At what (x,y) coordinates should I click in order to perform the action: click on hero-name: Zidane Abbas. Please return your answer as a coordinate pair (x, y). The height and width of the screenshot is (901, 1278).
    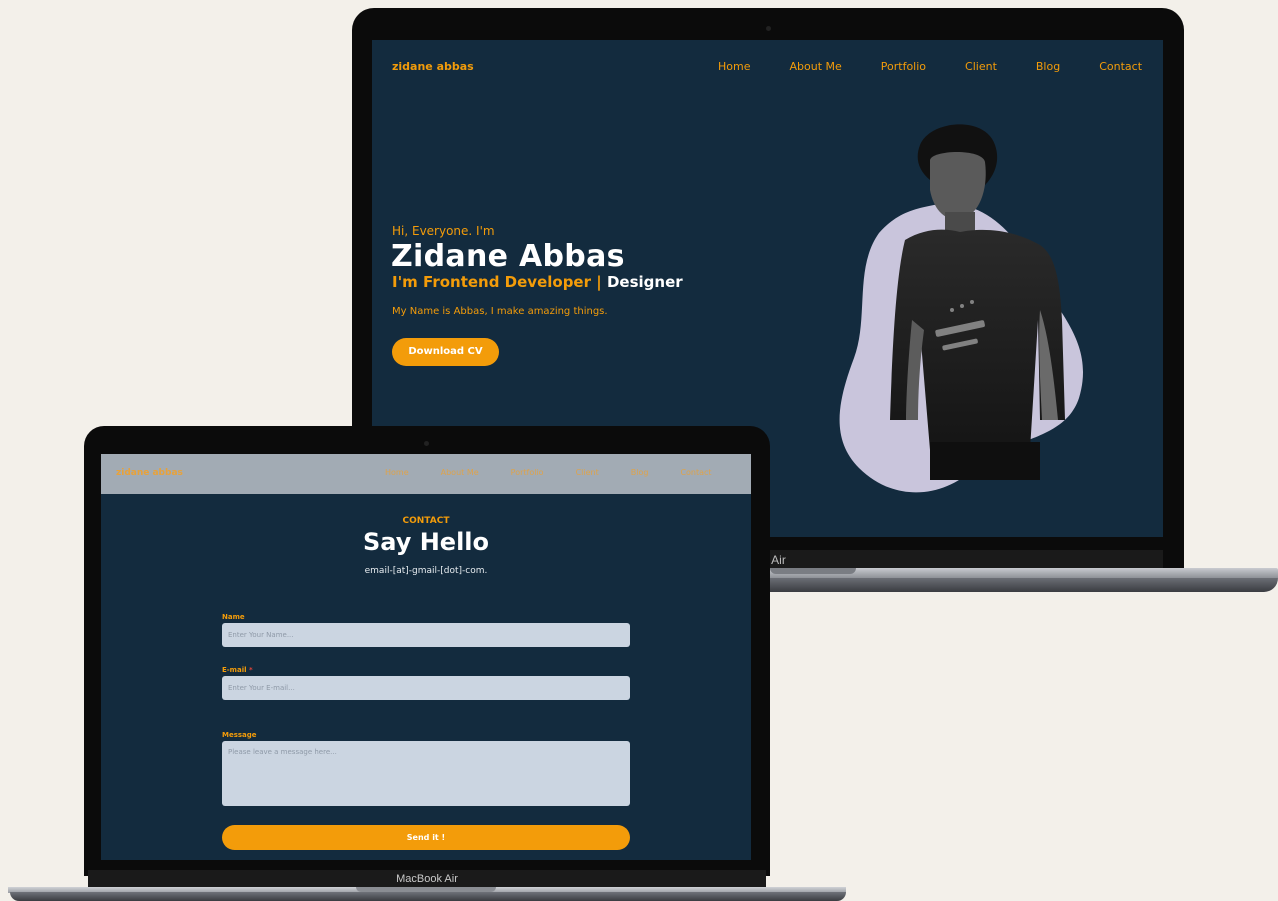
    Looking at the image, I should click on (508, 256).